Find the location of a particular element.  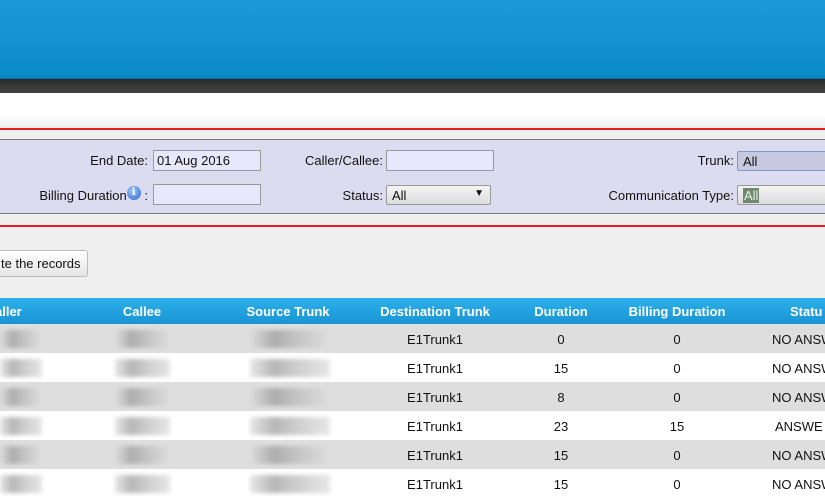

col-billing-duration: Billing Duration is located at coordinates (677, 311).